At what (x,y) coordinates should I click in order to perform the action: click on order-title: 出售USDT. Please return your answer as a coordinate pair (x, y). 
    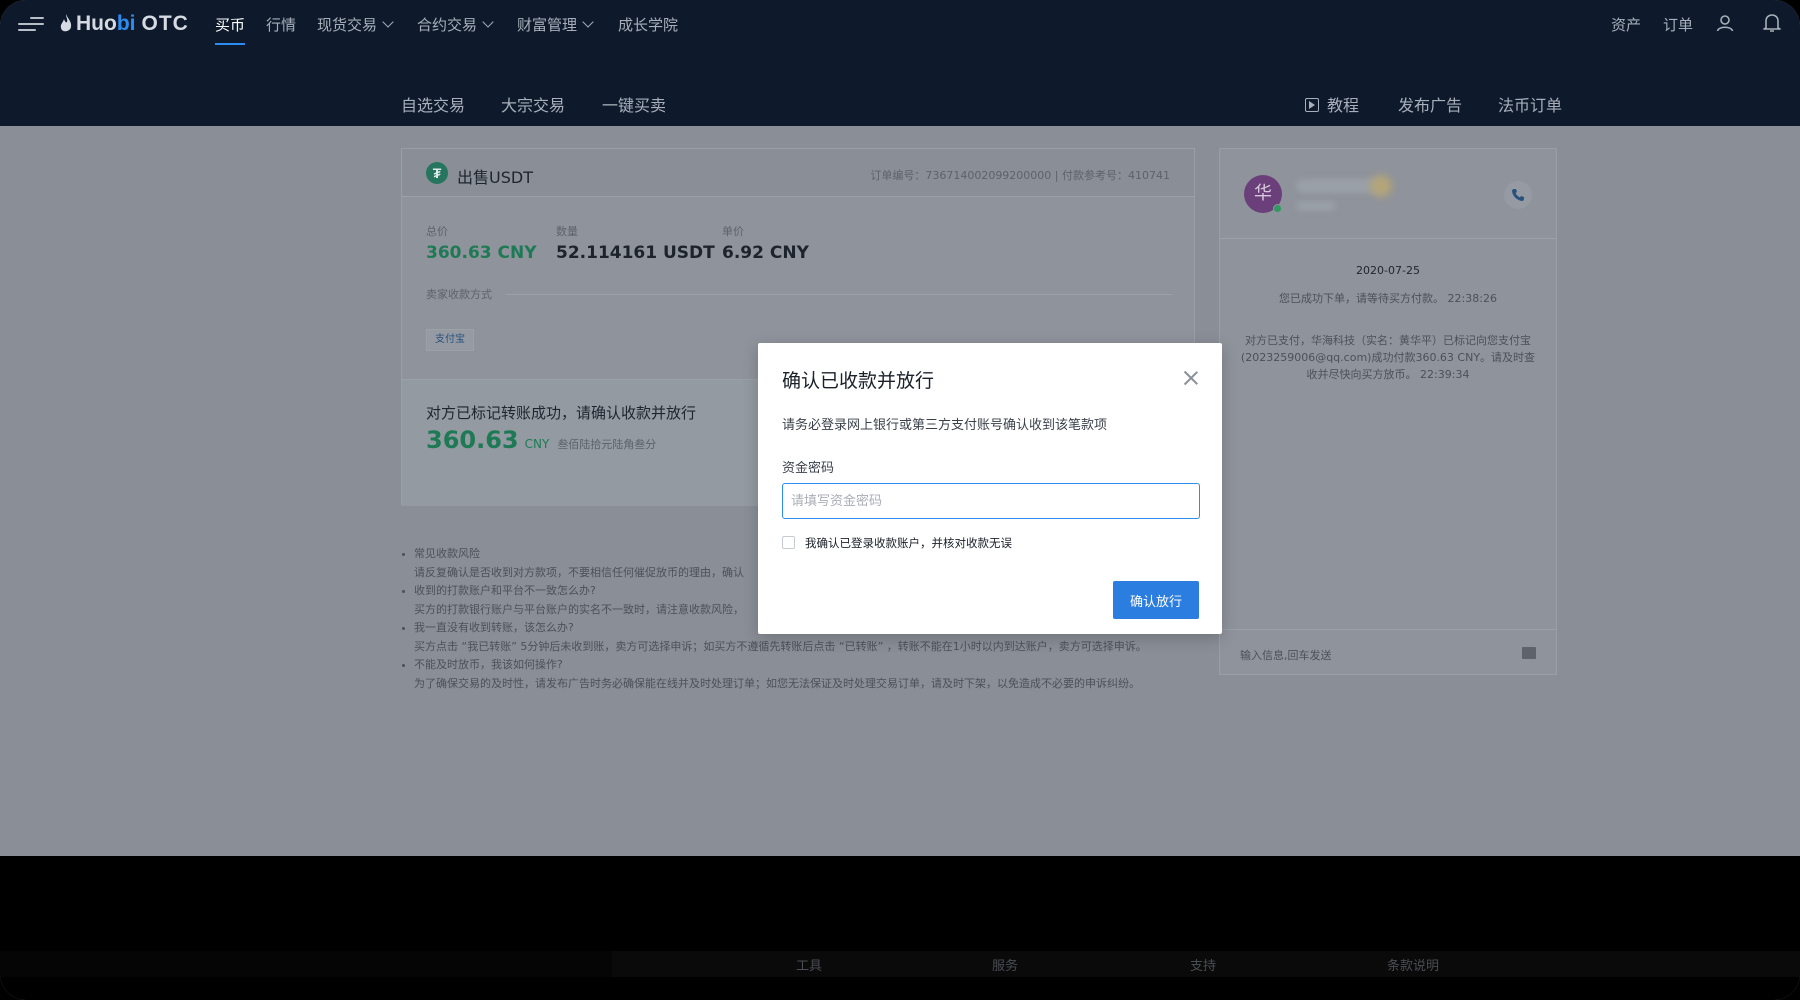
    Looking at the image, I should click on (495, 177).